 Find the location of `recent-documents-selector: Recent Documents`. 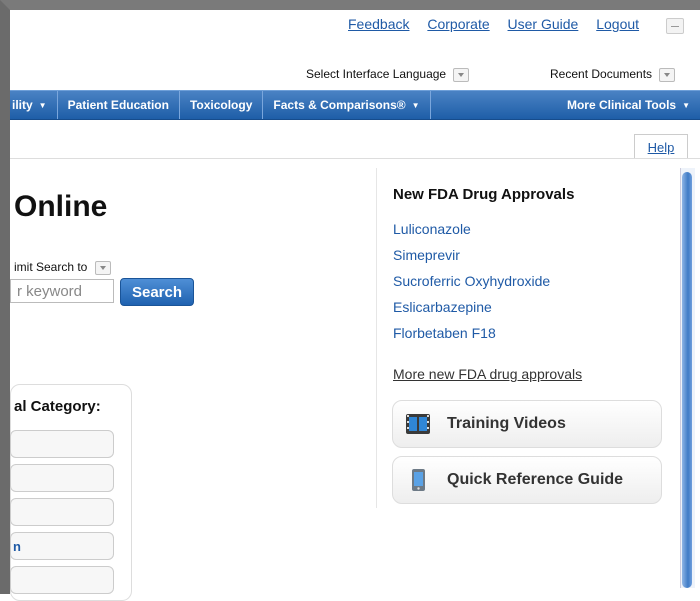

recent-documents-selector: Recent Documents is located at coordinates (613, 74).